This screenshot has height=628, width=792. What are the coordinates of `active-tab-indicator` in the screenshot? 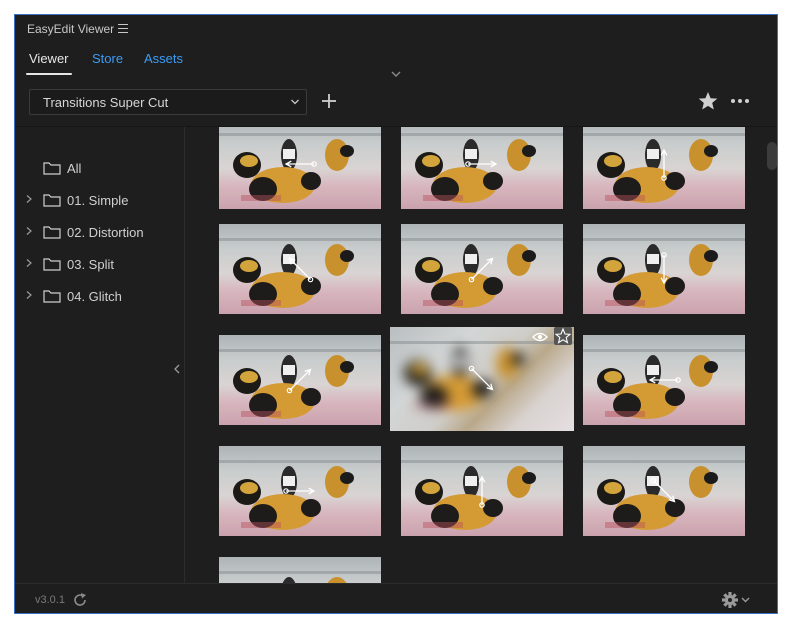 It's located at (49, 74).